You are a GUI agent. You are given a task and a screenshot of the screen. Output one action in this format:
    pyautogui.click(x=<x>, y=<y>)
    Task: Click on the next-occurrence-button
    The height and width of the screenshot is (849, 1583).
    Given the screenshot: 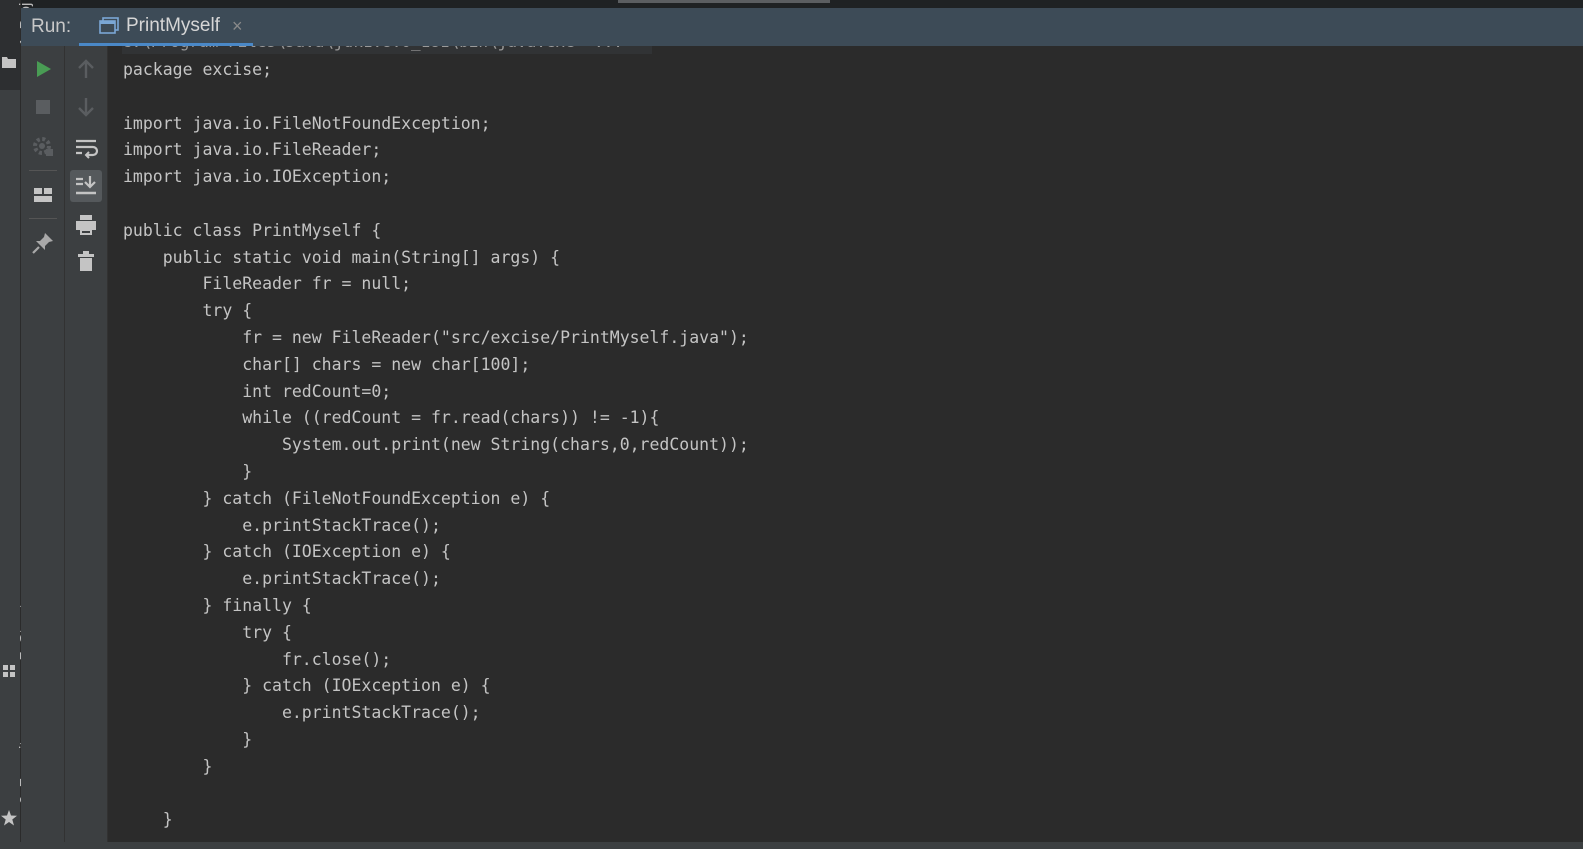 What is the action you would take?
    pyautogui.click(x=86, y=107)
    